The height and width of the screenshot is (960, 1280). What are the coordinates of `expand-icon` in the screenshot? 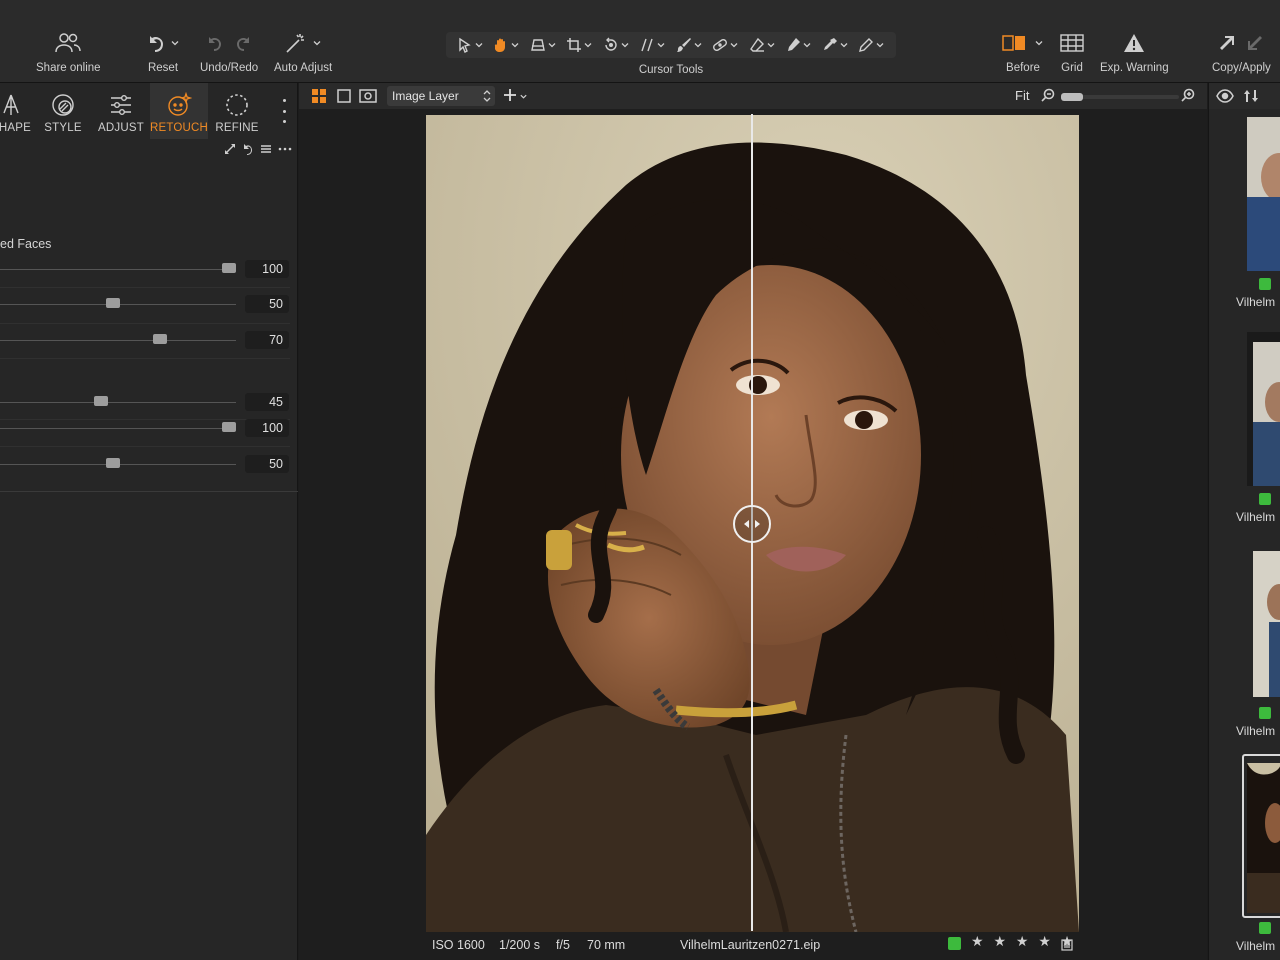 It's located at (230, 149).